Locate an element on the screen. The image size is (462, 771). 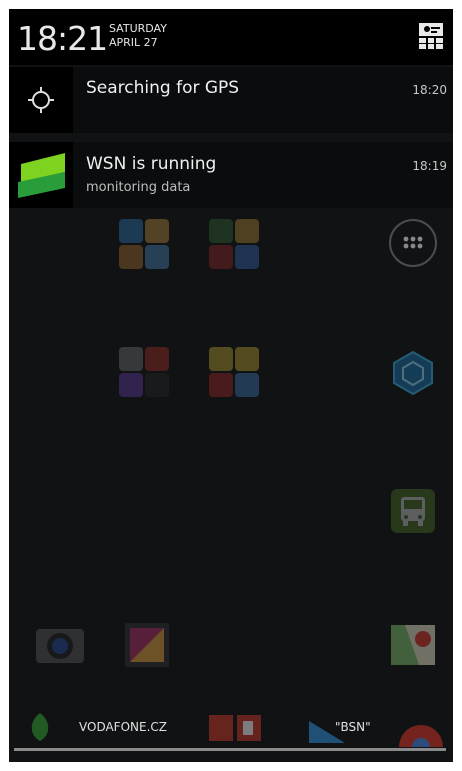
quick-settings-button is located at coordinates (431, 36).